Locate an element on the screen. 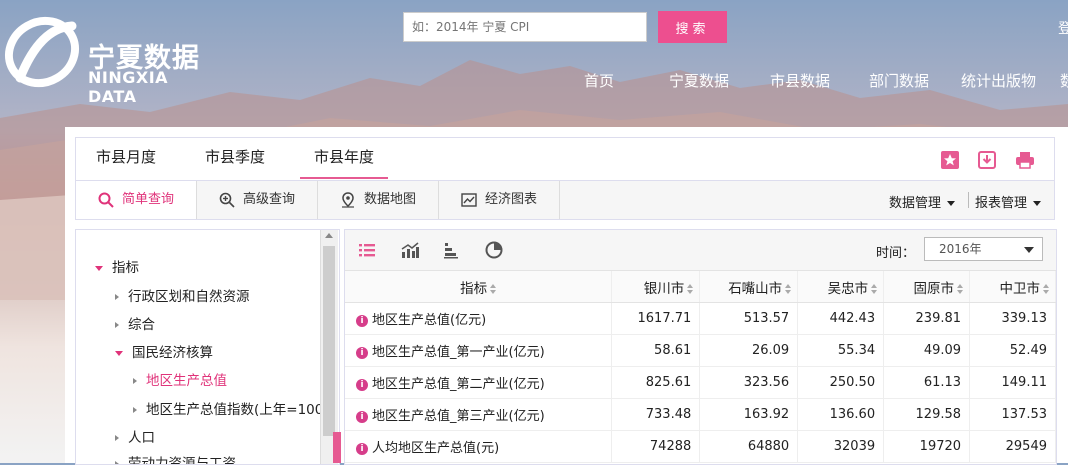 The image size is (1068, 465). table-cell: 137.53 is located at coordinates (1012, 414).